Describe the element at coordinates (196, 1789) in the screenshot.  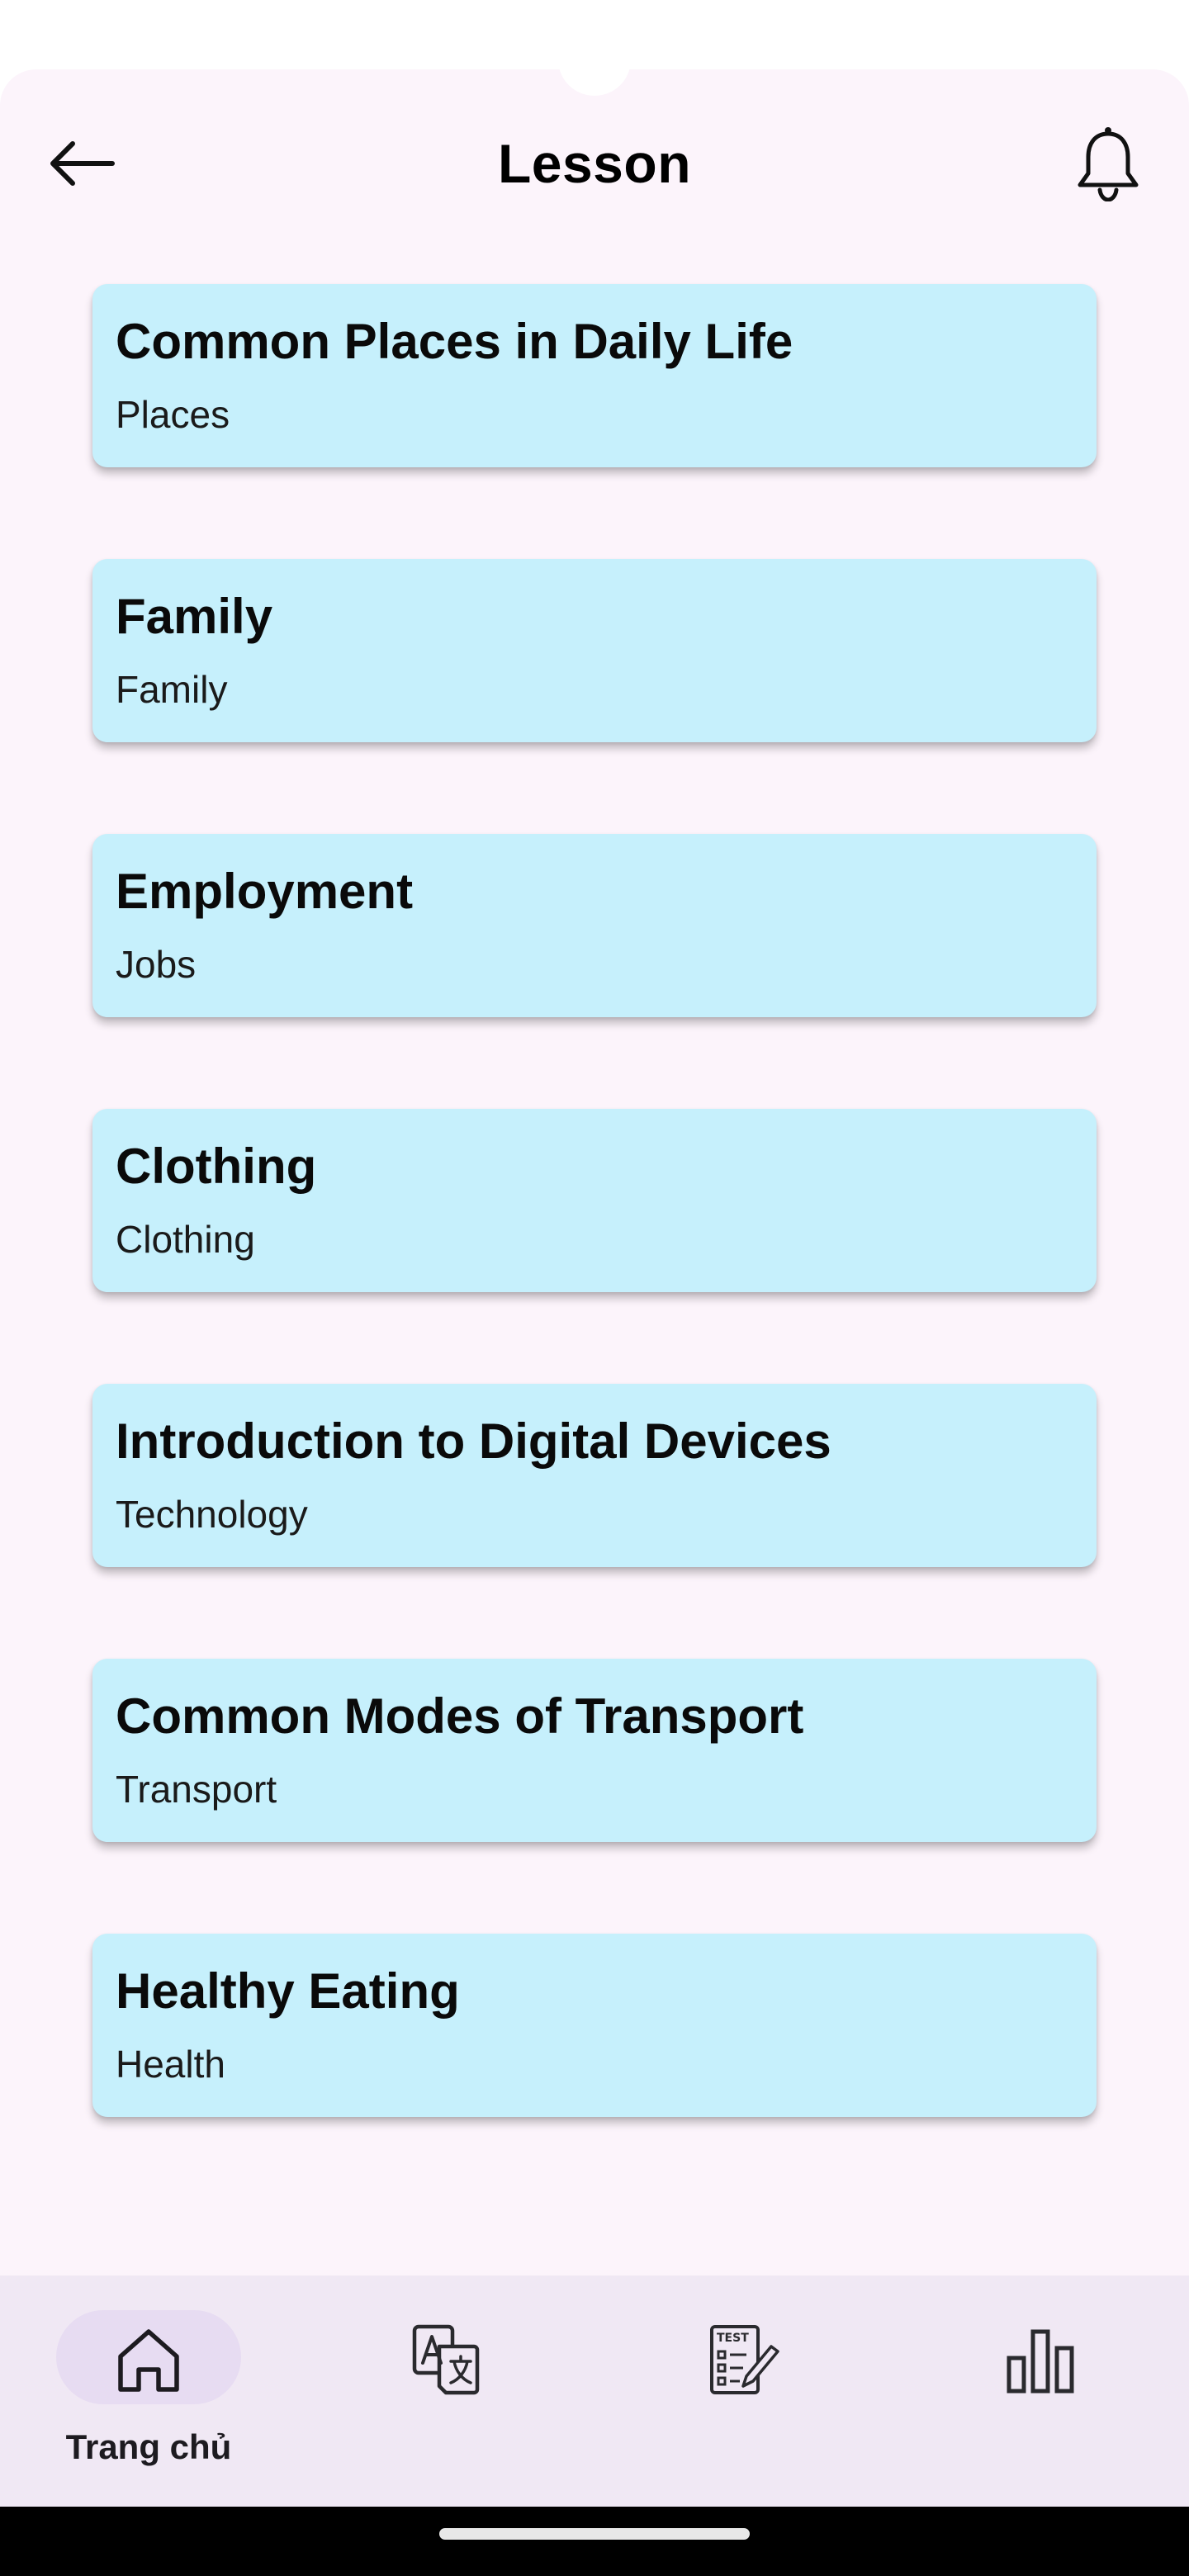
I see `lesson-subtitle: Transport` at that location.